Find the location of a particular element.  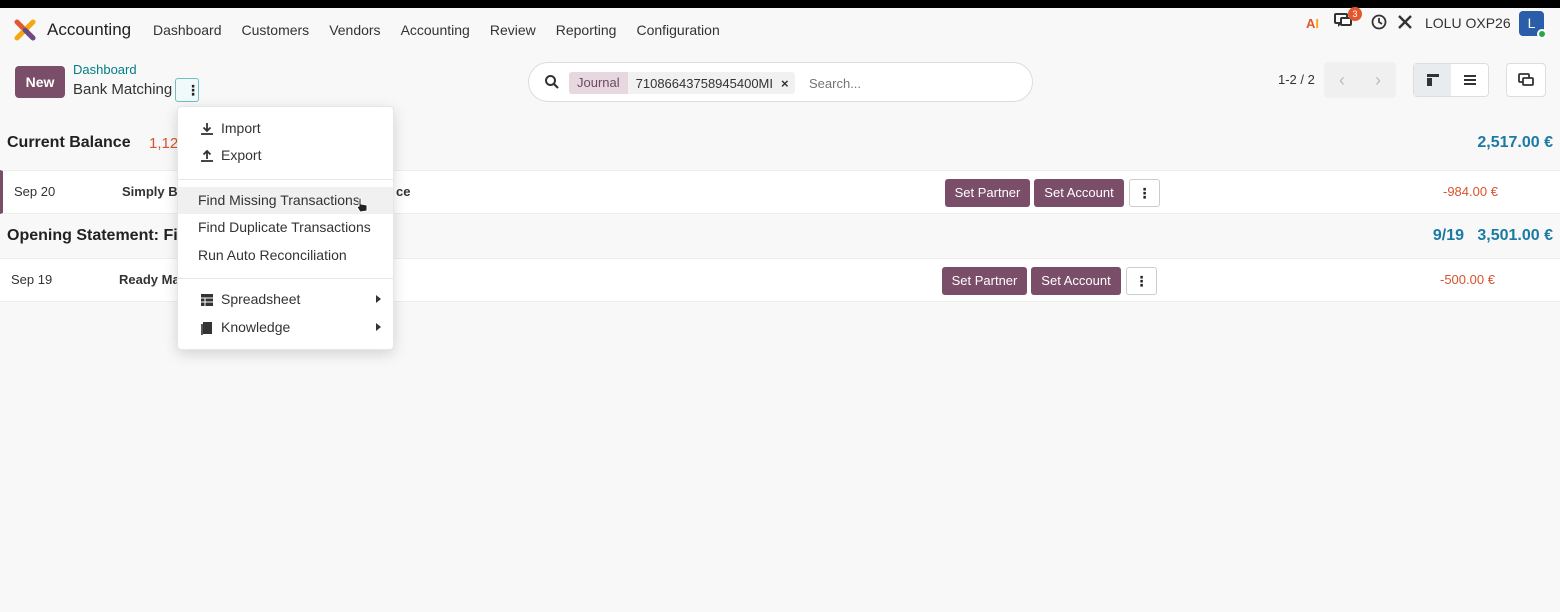

line-amount: -984.00 € is located at coordinates (1470, 191).